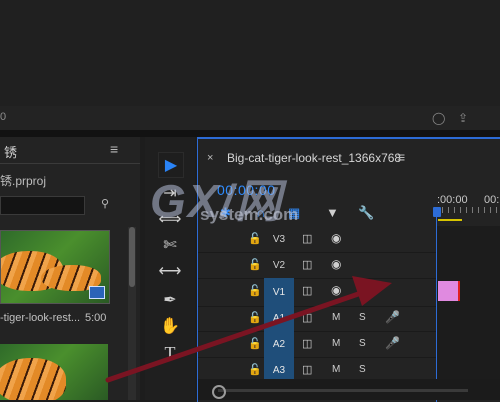 This screenshot has width=500, height=402. Describe the element at coordinates (249, 214) in the screenshot. I see `watermark-text: system.com` at that location.